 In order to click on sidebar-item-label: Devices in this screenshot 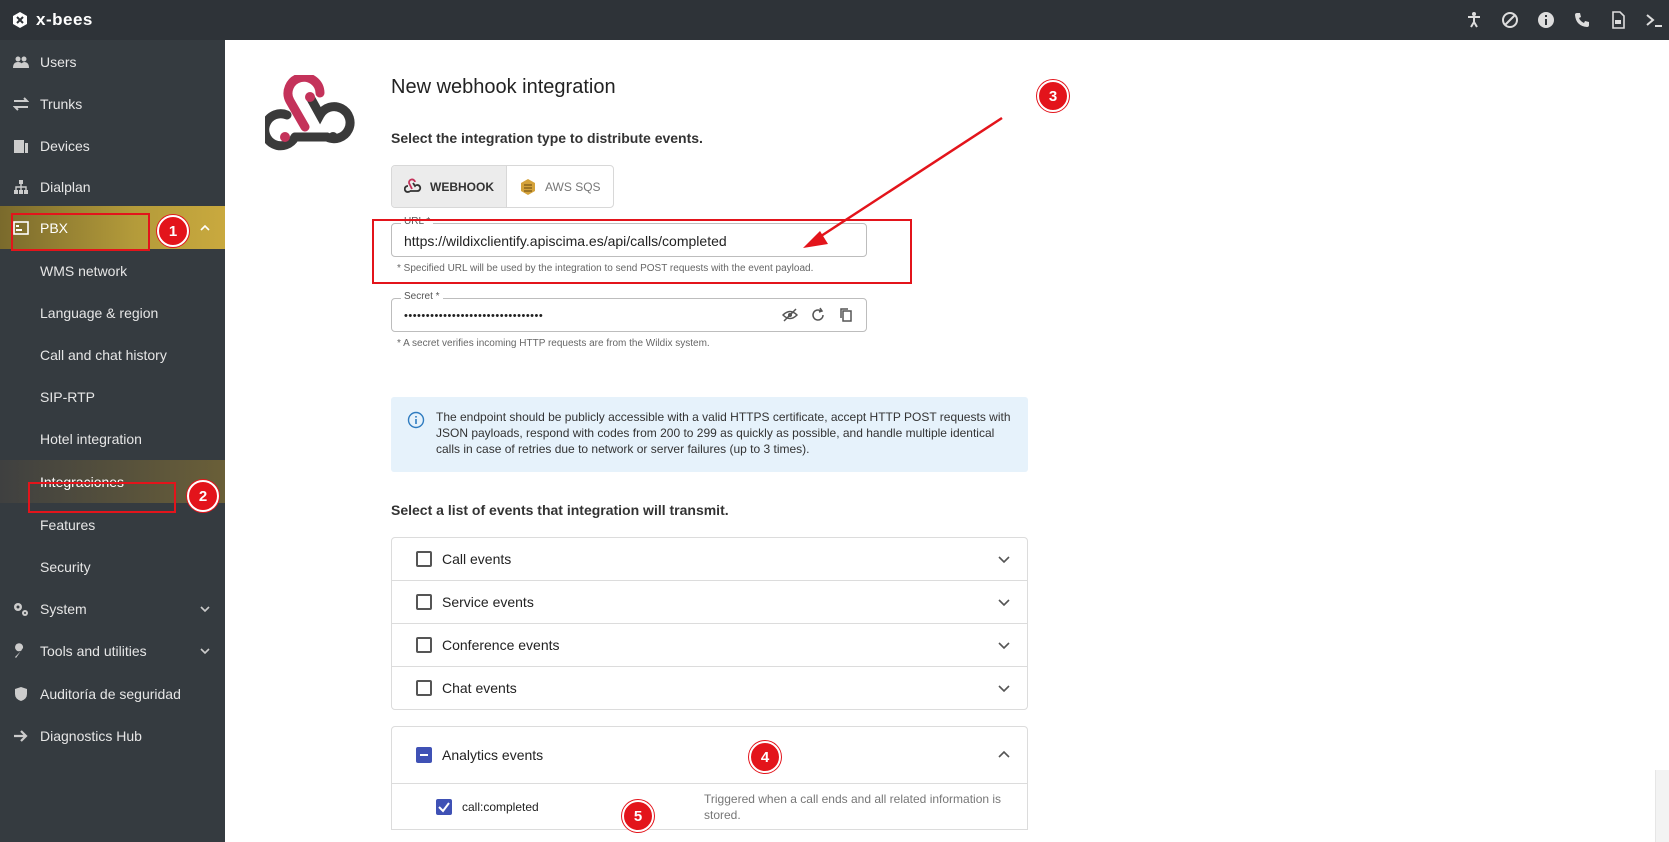, I will do `click(65, 145)`.